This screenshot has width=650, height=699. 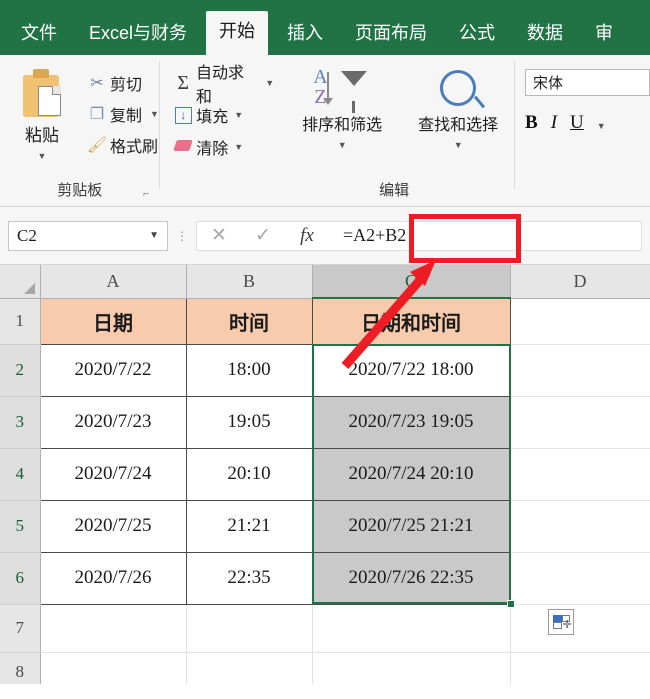 What do you see at coordinates (477, 35) in the screenshot?
I see `ribbon-tab-formulas: 公式` at bounding box center [477, 35].